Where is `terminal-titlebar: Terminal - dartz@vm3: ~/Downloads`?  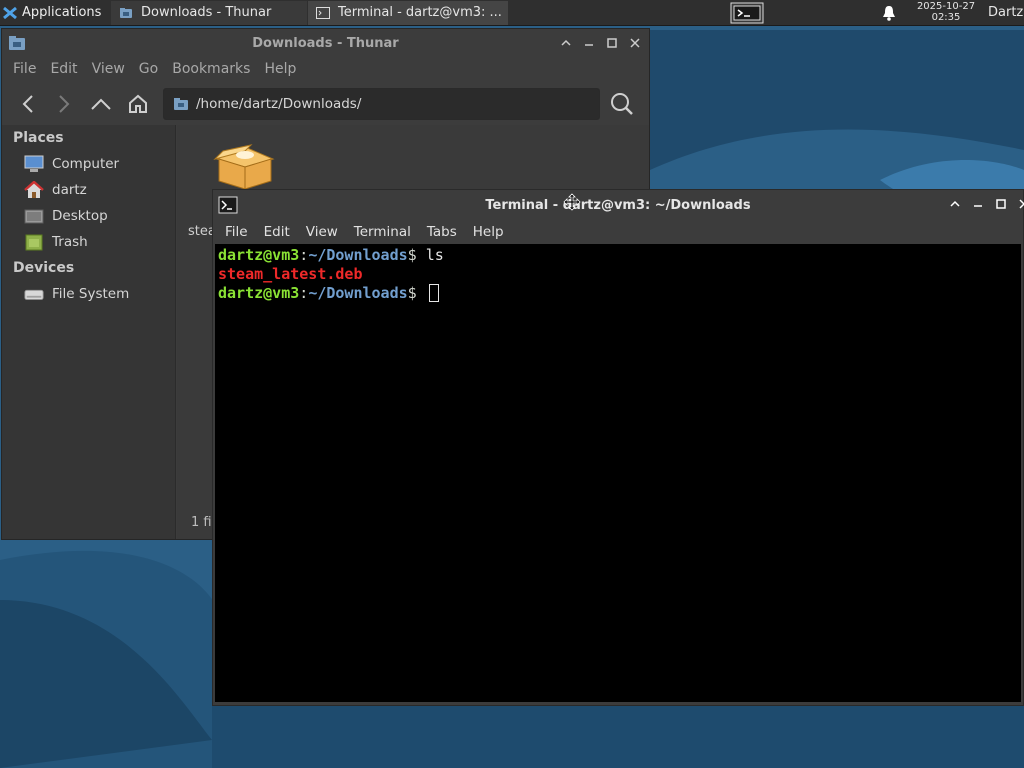 terminal-titlebar: Terminal - dartz@vm3: ~/Downloads is located at coordinates (618, 205).